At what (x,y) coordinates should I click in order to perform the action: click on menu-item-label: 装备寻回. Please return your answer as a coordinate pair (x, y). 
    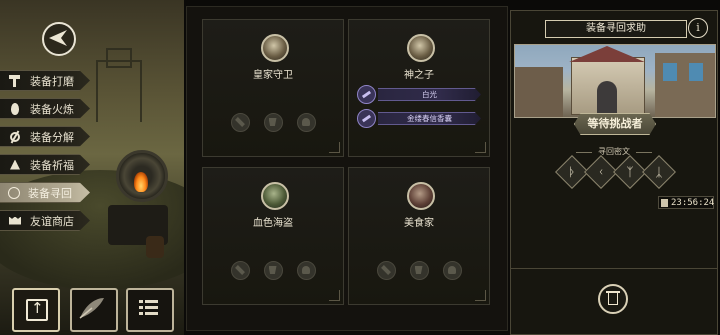
    Looking at the image, I should click on (50, 193).